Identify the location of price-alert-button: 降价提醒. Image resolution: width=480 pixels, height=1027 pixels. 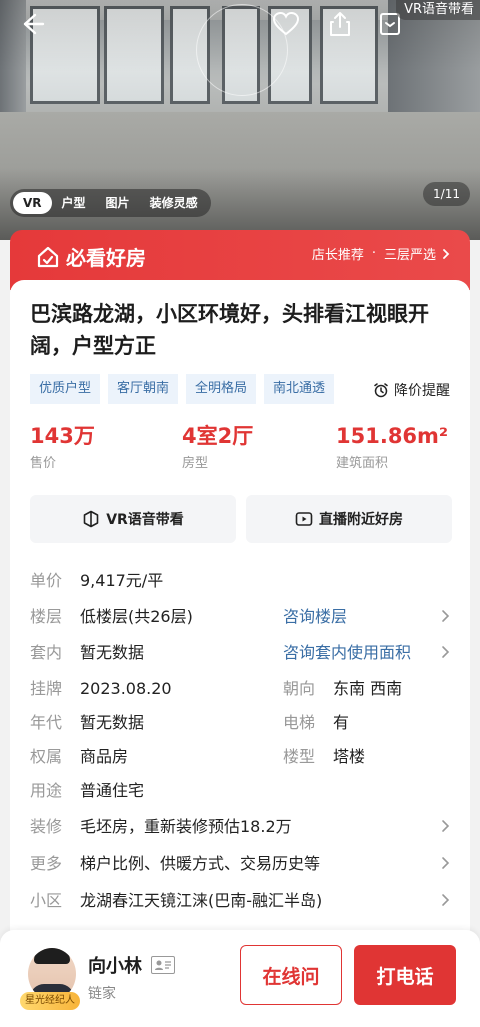
(411, 390).